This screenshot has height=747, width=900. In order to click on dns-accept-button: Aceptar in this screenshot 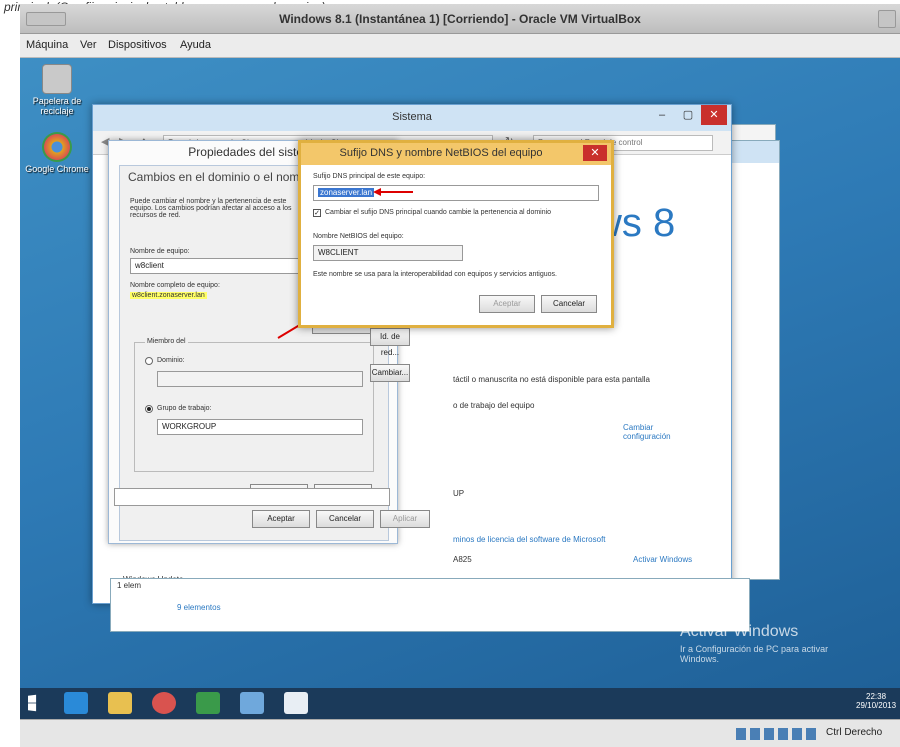, I will do `click(507, 304)`.